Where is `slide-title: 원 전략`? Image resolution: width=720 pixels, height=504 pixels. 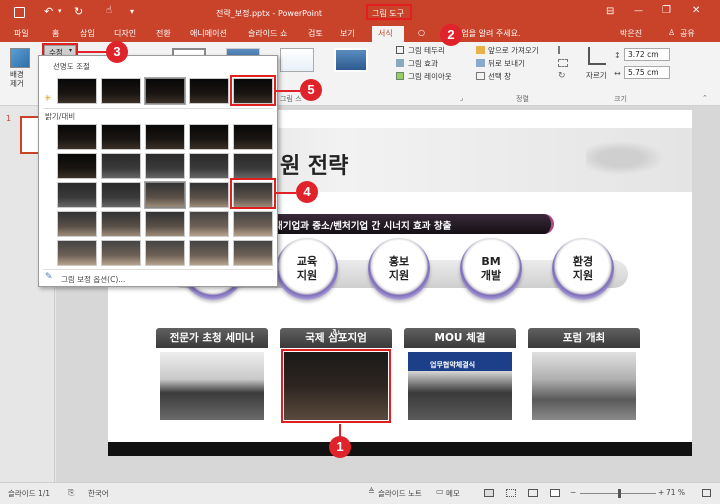
slide-title: 원 전략 is located at coordinates (314, 164).